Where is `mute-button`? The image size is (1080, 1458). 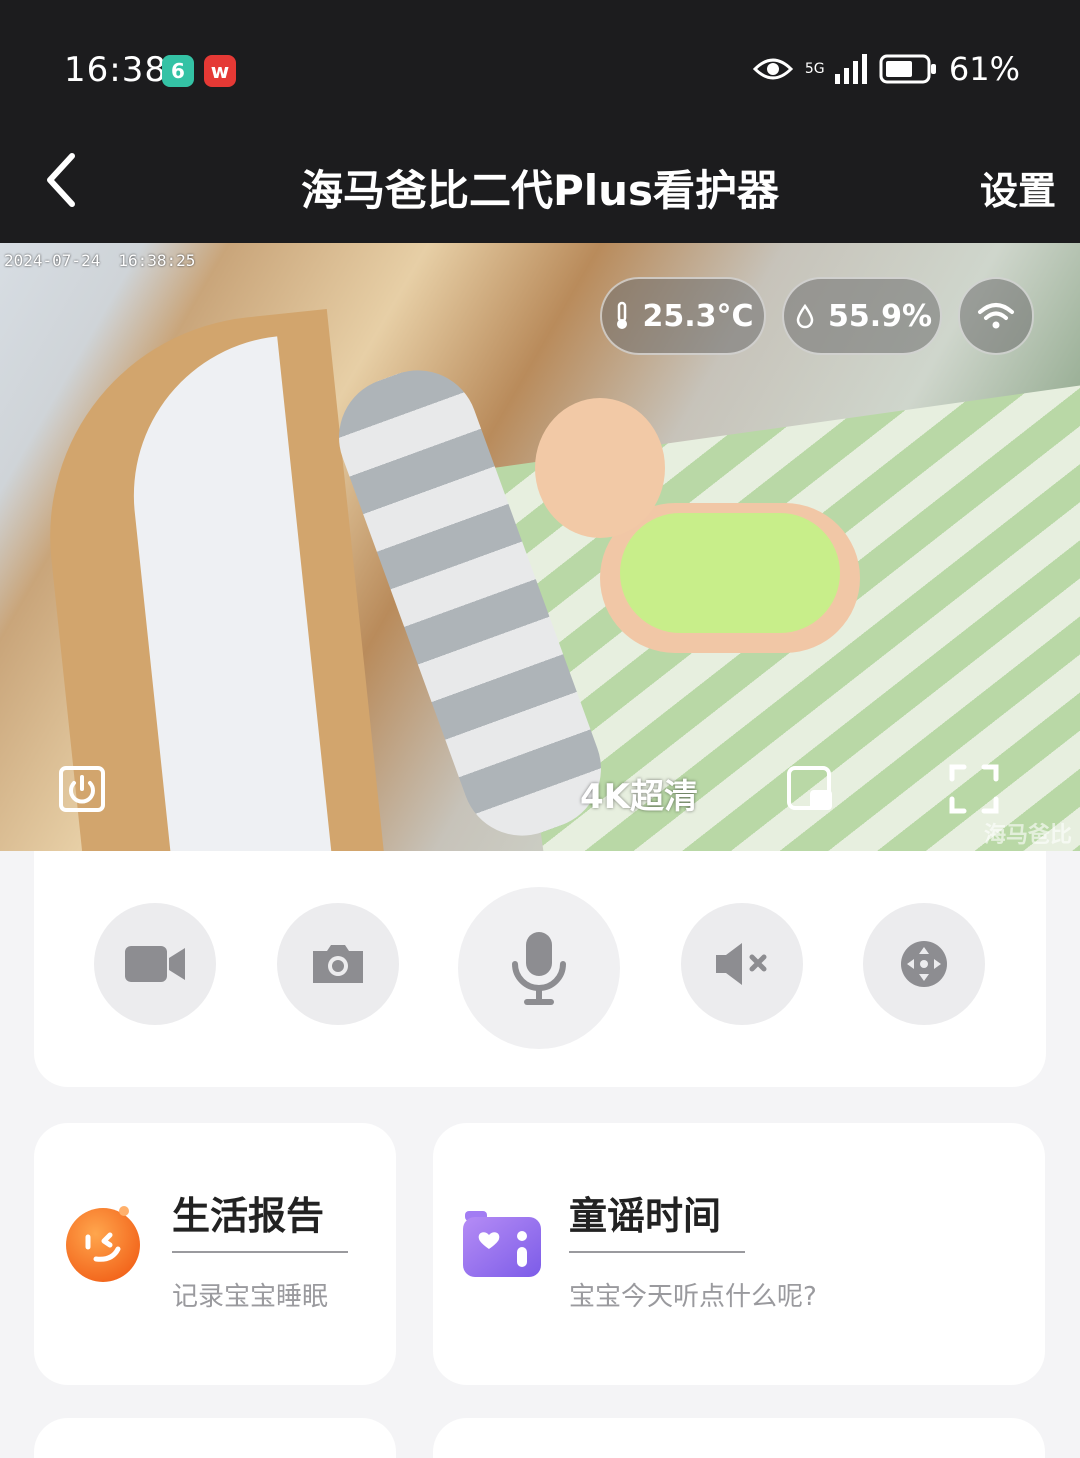
mute-button is located at coordinates (742, 964).